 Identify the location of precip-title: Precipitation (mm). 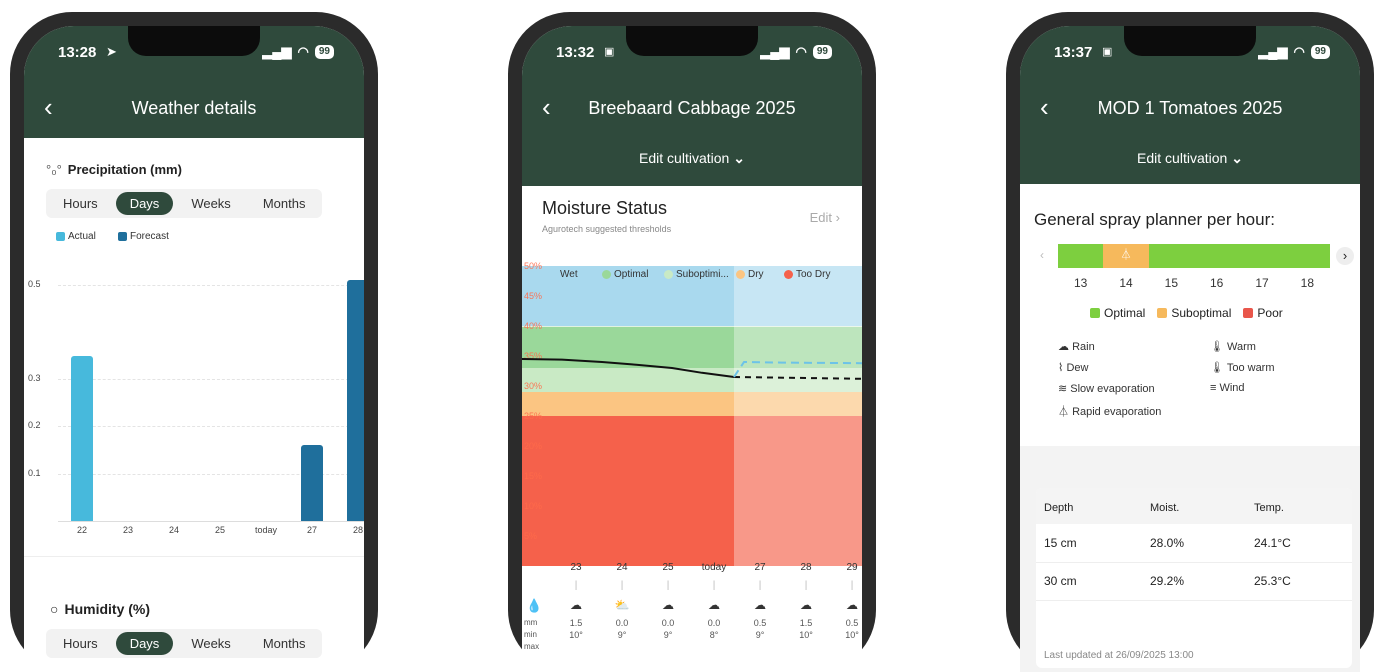
(124, 169).